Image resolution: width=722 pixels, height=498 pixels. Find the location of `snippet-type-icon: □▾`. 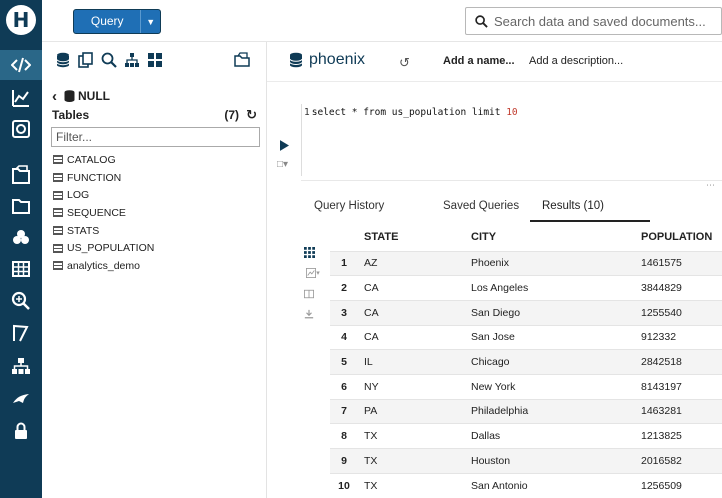

snippet-type-icon: □▾ is located at coordinates (282, 164).